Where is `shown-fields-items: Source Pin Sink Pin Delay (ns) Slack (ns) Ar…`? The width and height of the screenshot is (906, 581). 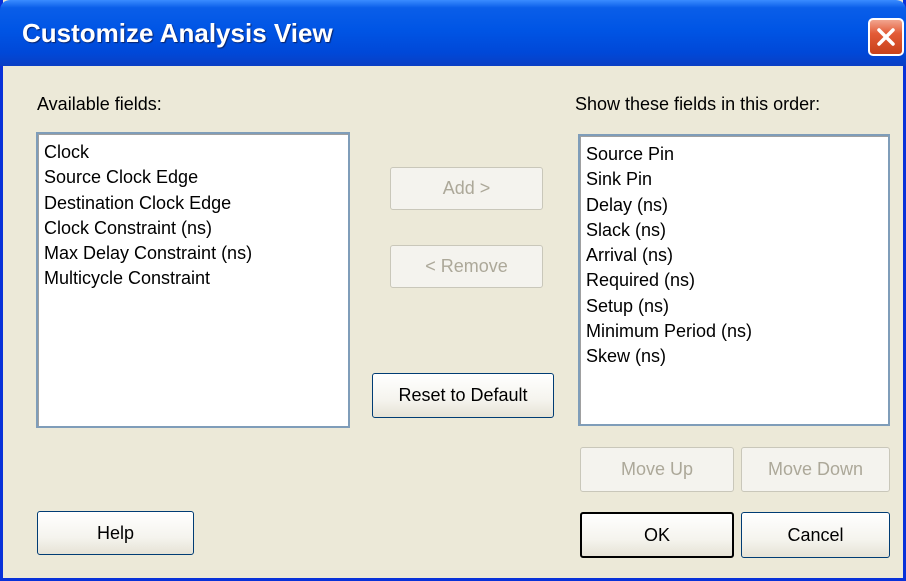 shown-fields-items: Source Pin Sink Pin Delay (ns) Slack (ns) Ar… is located at coordinates (669, 256).